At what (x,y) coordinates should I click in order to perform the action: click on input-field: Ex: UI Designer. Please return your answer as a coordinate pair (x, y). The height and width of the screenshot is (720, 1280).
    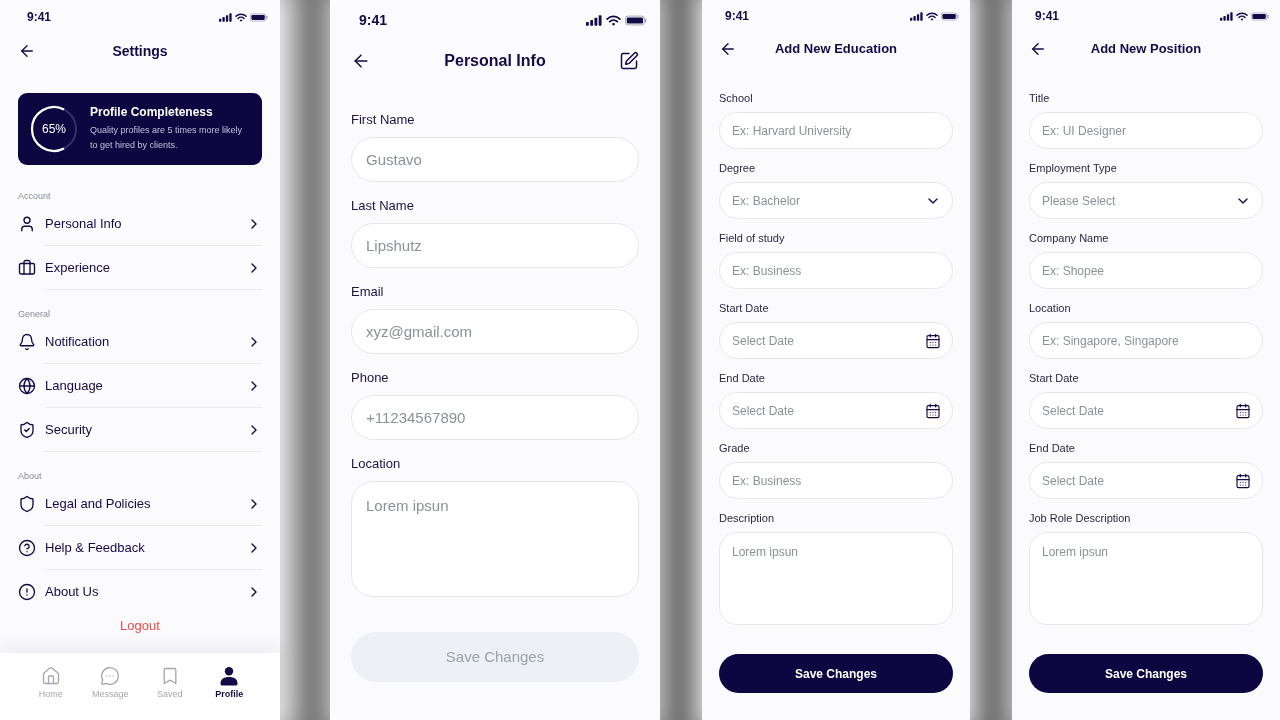
    Looking at the image, I should click on (1146, 130).